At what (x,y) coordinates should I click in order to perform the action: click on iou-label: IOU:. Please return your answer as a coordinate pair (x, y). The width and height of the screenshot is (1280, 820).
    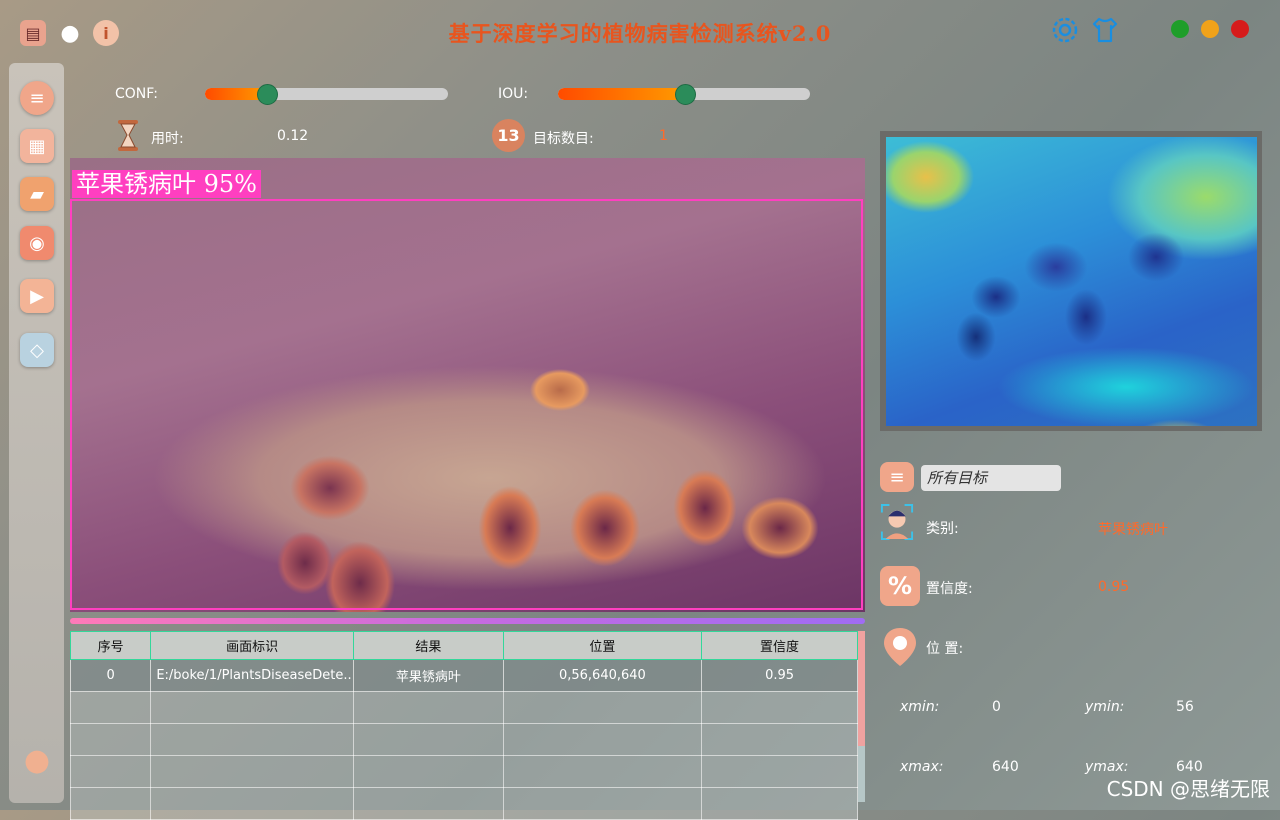
    Looking at the image, I should click on (513, 94).